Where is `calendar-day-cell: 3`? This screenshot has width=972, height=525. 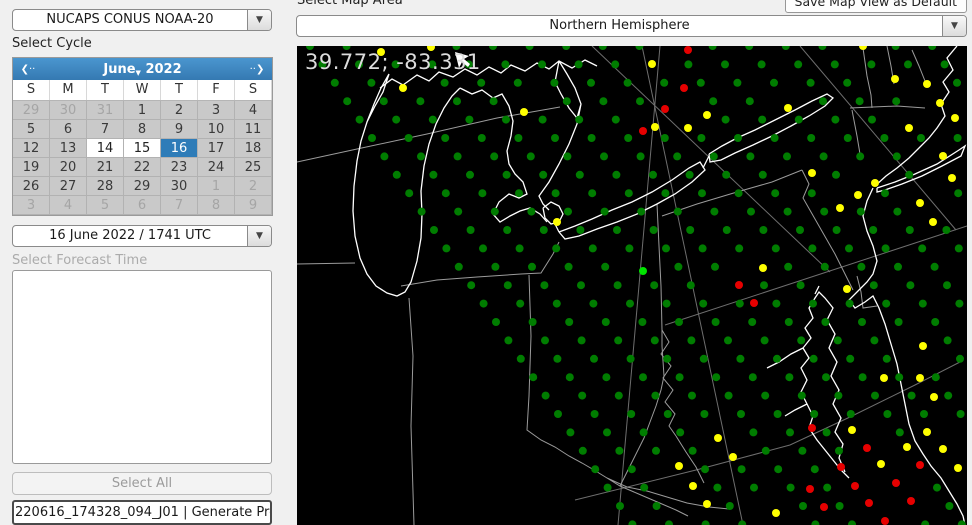
calendar-day-cell: 3 is located at coordinates (31, 205).